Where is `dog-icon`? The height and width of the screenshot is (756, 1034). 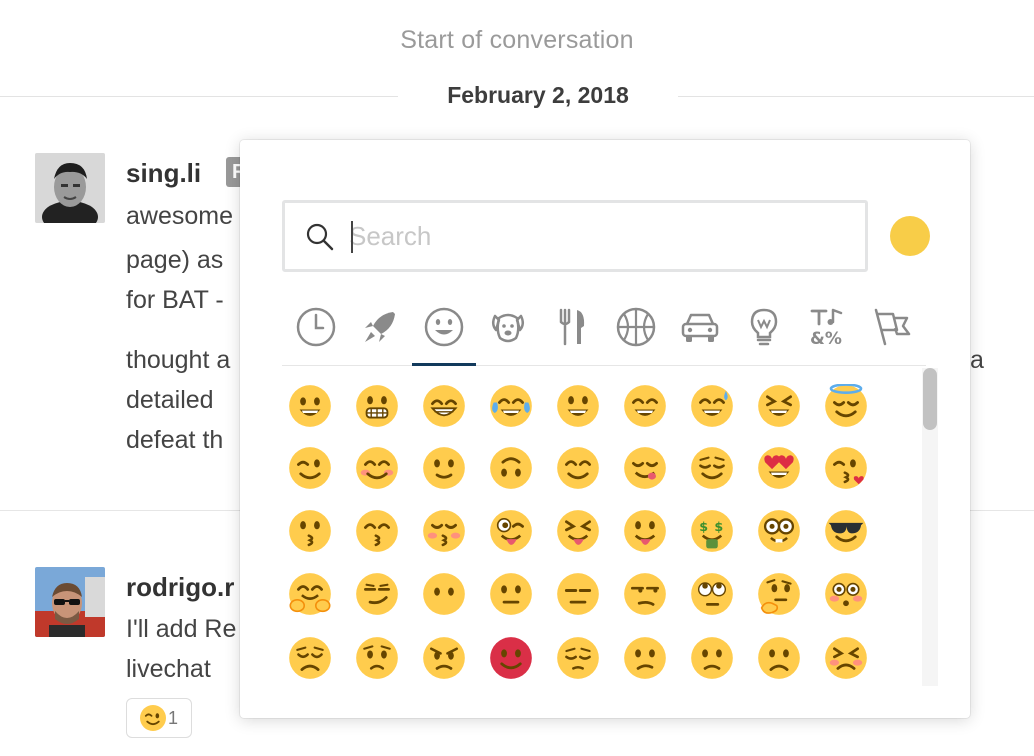 dog-icon is located at coordinates (508, 328).